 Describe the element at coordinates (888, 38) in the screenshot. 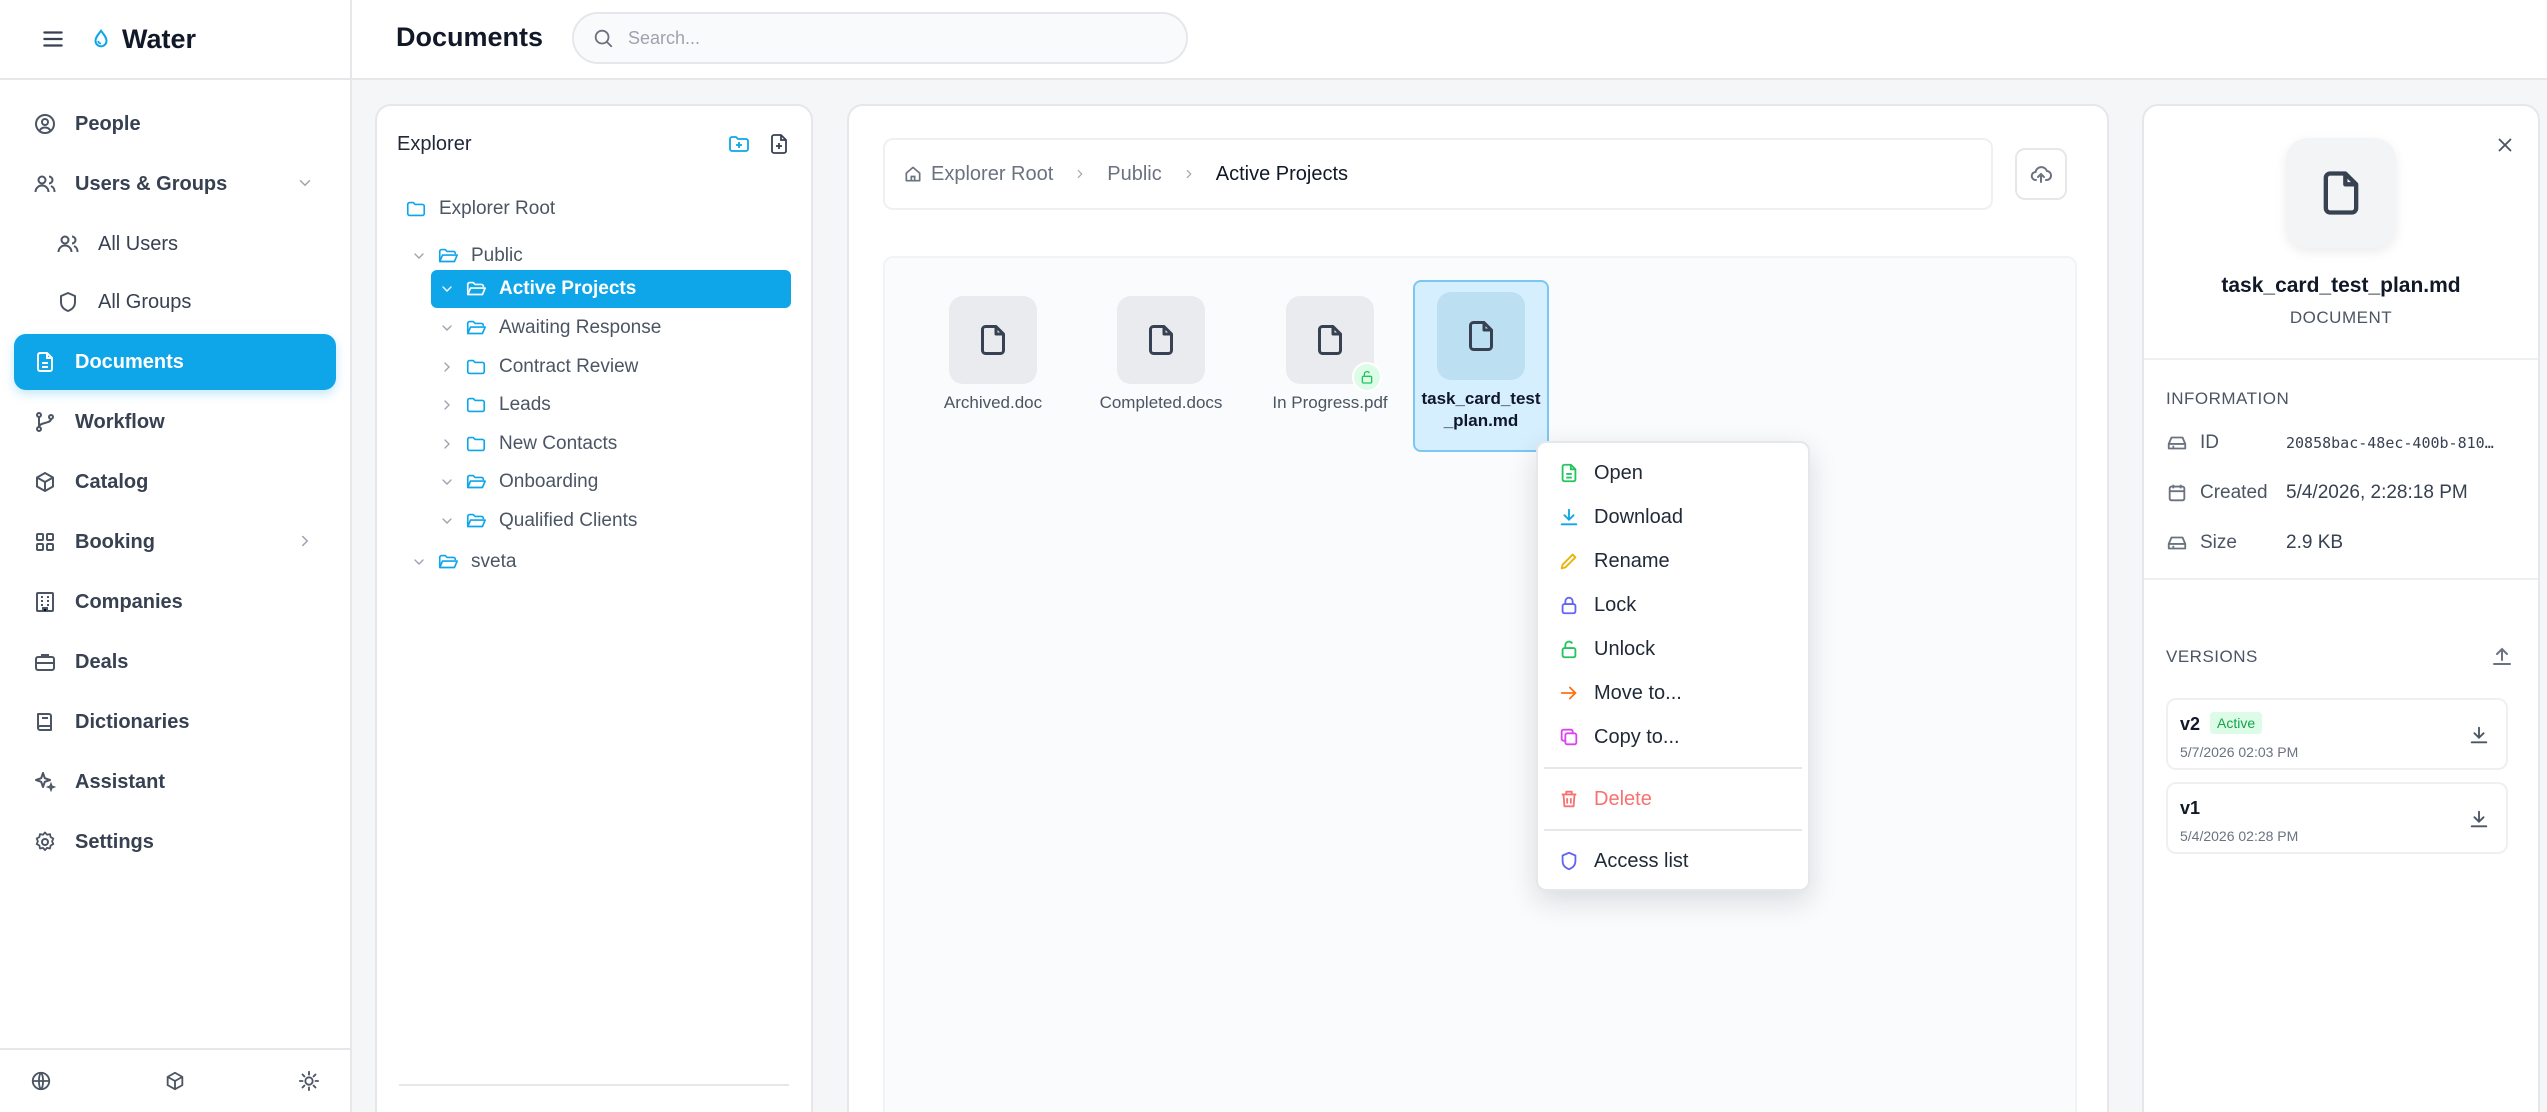

I see `search-input` at that location.